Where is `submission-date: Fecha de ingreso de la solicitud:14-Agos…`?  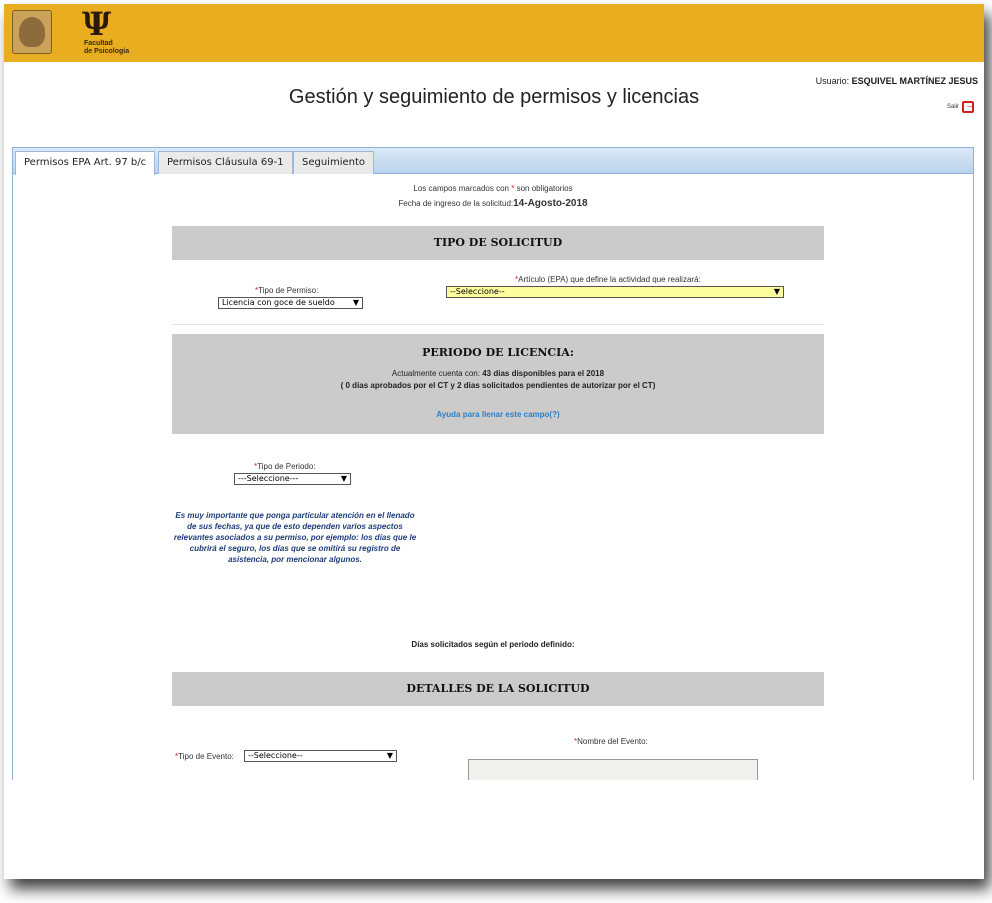
submission-date: Fecha de ingreso de la solicitud:14-Agos… is located at coordinates (493, 203).